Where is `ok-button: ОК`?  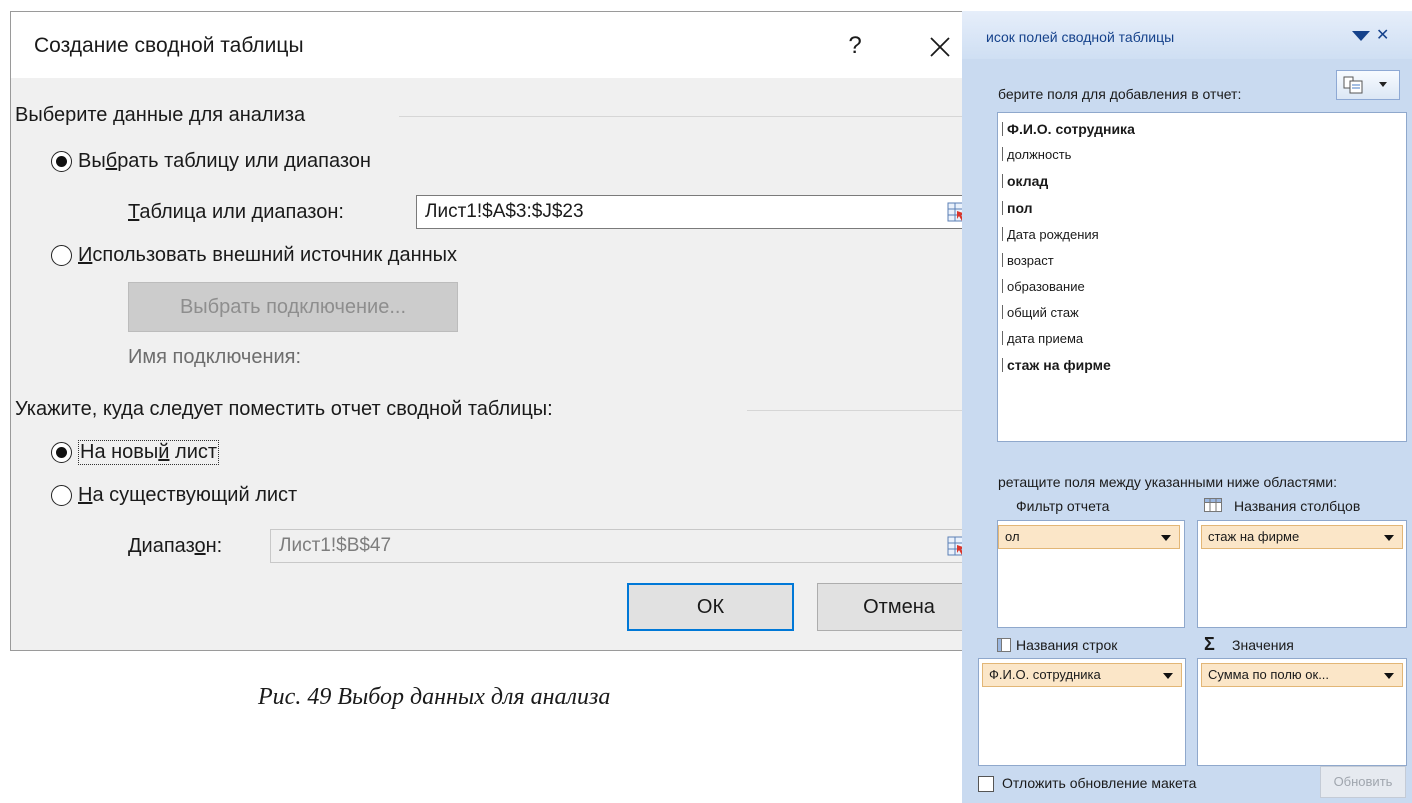
ok-button: ОК is located at coordinates (710, 607).